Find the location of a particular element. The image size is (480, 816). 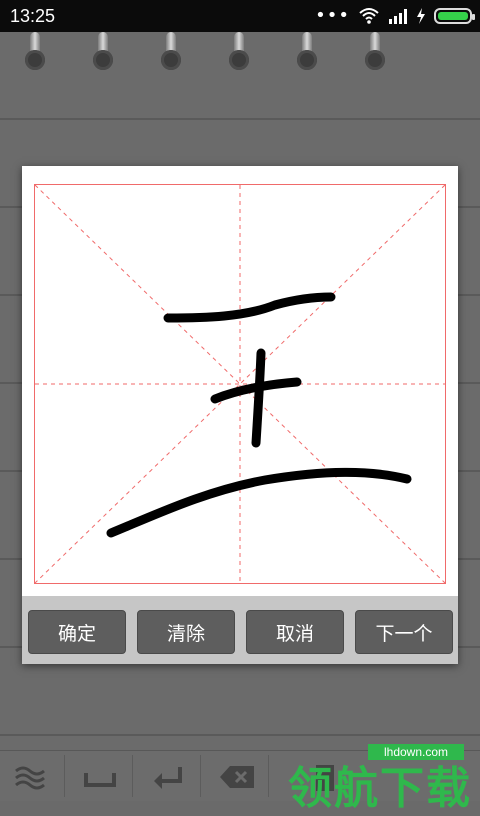

dialog-button-bar: 确定 清除 取消 下一个 is located at coordinates (240, 630).